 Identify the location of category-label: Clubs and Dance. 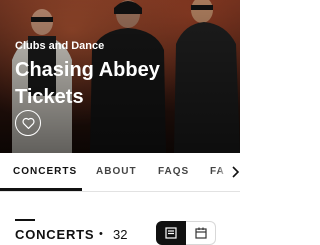
(60, 46).